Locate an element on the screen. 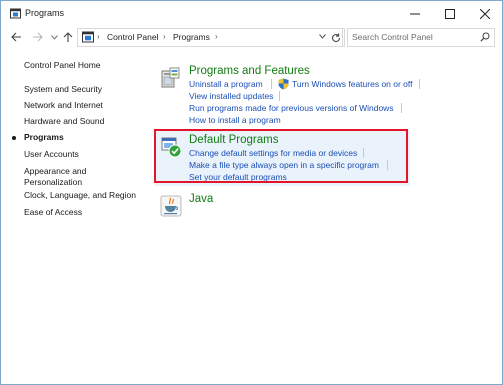 Image resolution: width=503 pixels, height=385 pixels. sidebar-item-appearance: Appearance and is located at coordinates (55, 171).